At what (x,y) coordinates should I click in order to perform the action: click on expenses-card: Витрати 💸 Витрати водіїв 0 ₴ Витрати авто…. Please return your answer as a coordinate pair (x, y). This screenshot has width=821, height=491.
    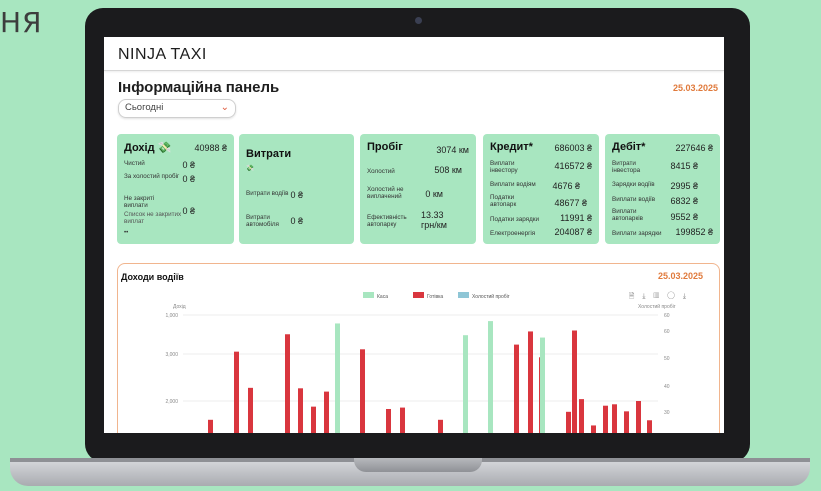
    Looking at the image, I should click on (296, 189).